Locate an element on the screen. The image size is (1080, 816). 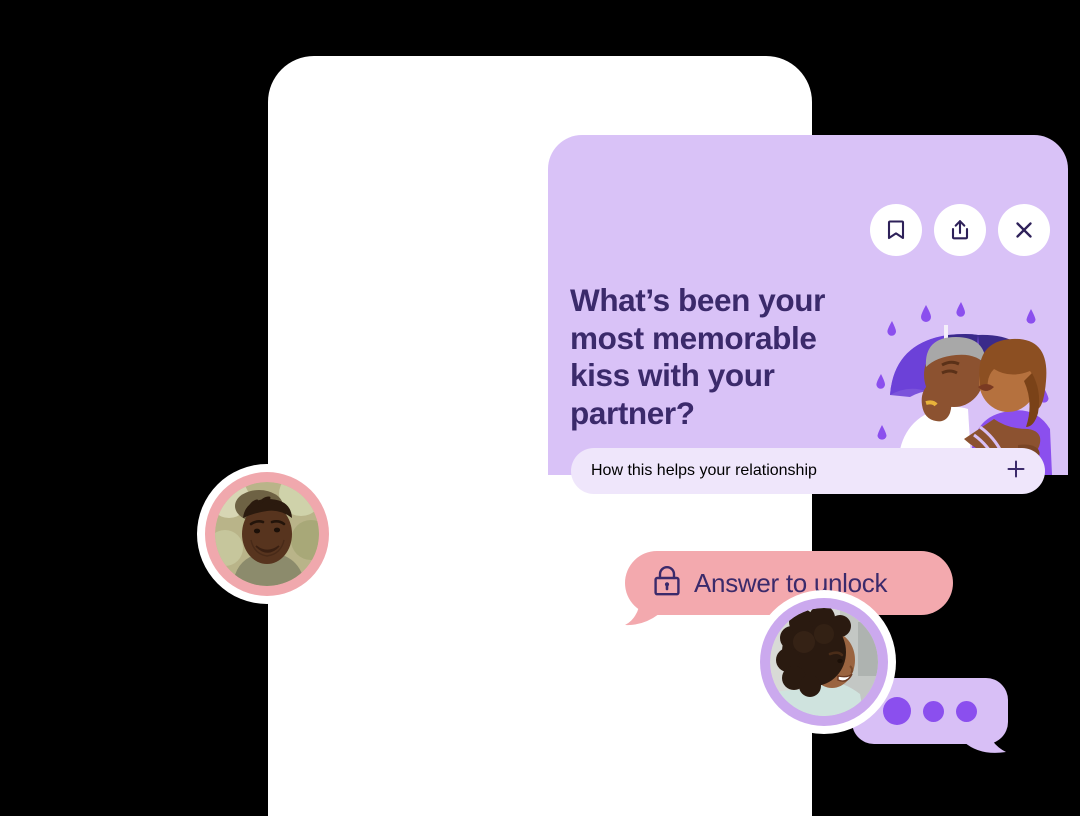
close-icon is located at coordinates (1024, 230).